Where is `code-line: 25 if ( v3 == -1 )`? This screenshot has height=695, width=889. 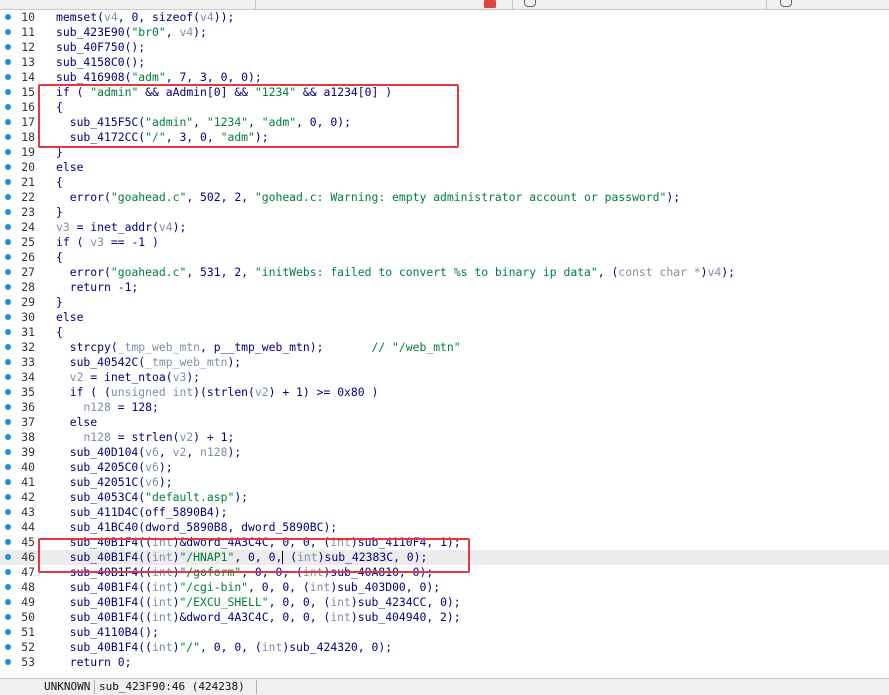
code-line: 25 if ( v3 == -1 ) is located at coordinates (444, 242).